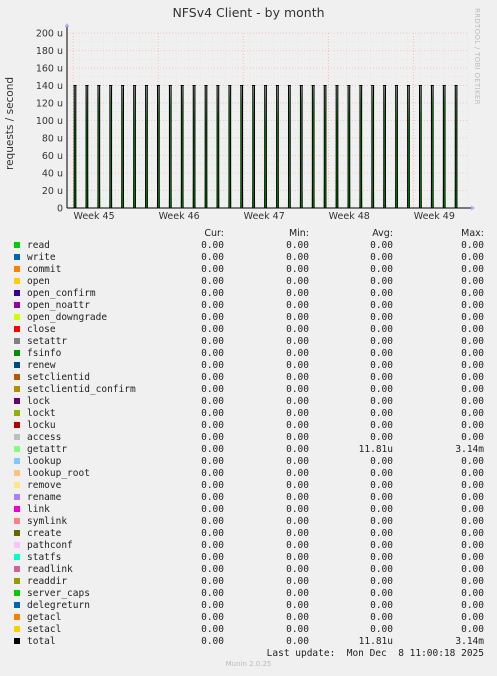  Describe the element at coordinates (248, 594) in the screenshot. I see `legend-row-server_caps: server_caps 0.00 0.00 0.00 0.00` at that location.